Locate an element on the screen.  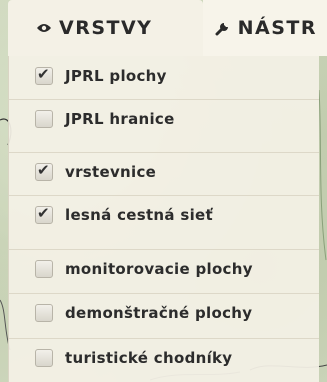
layer-row-demonstracne-plochy: demonštračné plochy is located at coordinates (164, 312).